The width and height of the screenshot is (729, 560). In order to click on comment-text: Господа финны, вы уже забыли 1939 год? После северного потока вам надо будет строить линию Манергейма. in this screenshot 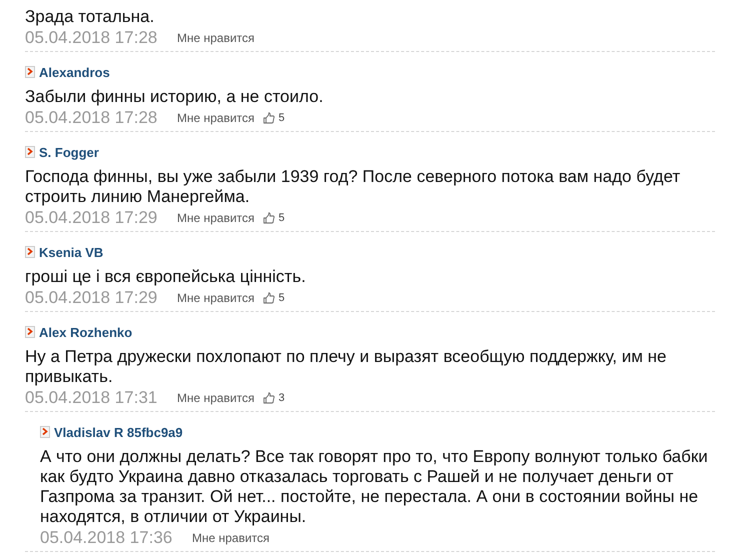, I will do `click(353, 187)`.